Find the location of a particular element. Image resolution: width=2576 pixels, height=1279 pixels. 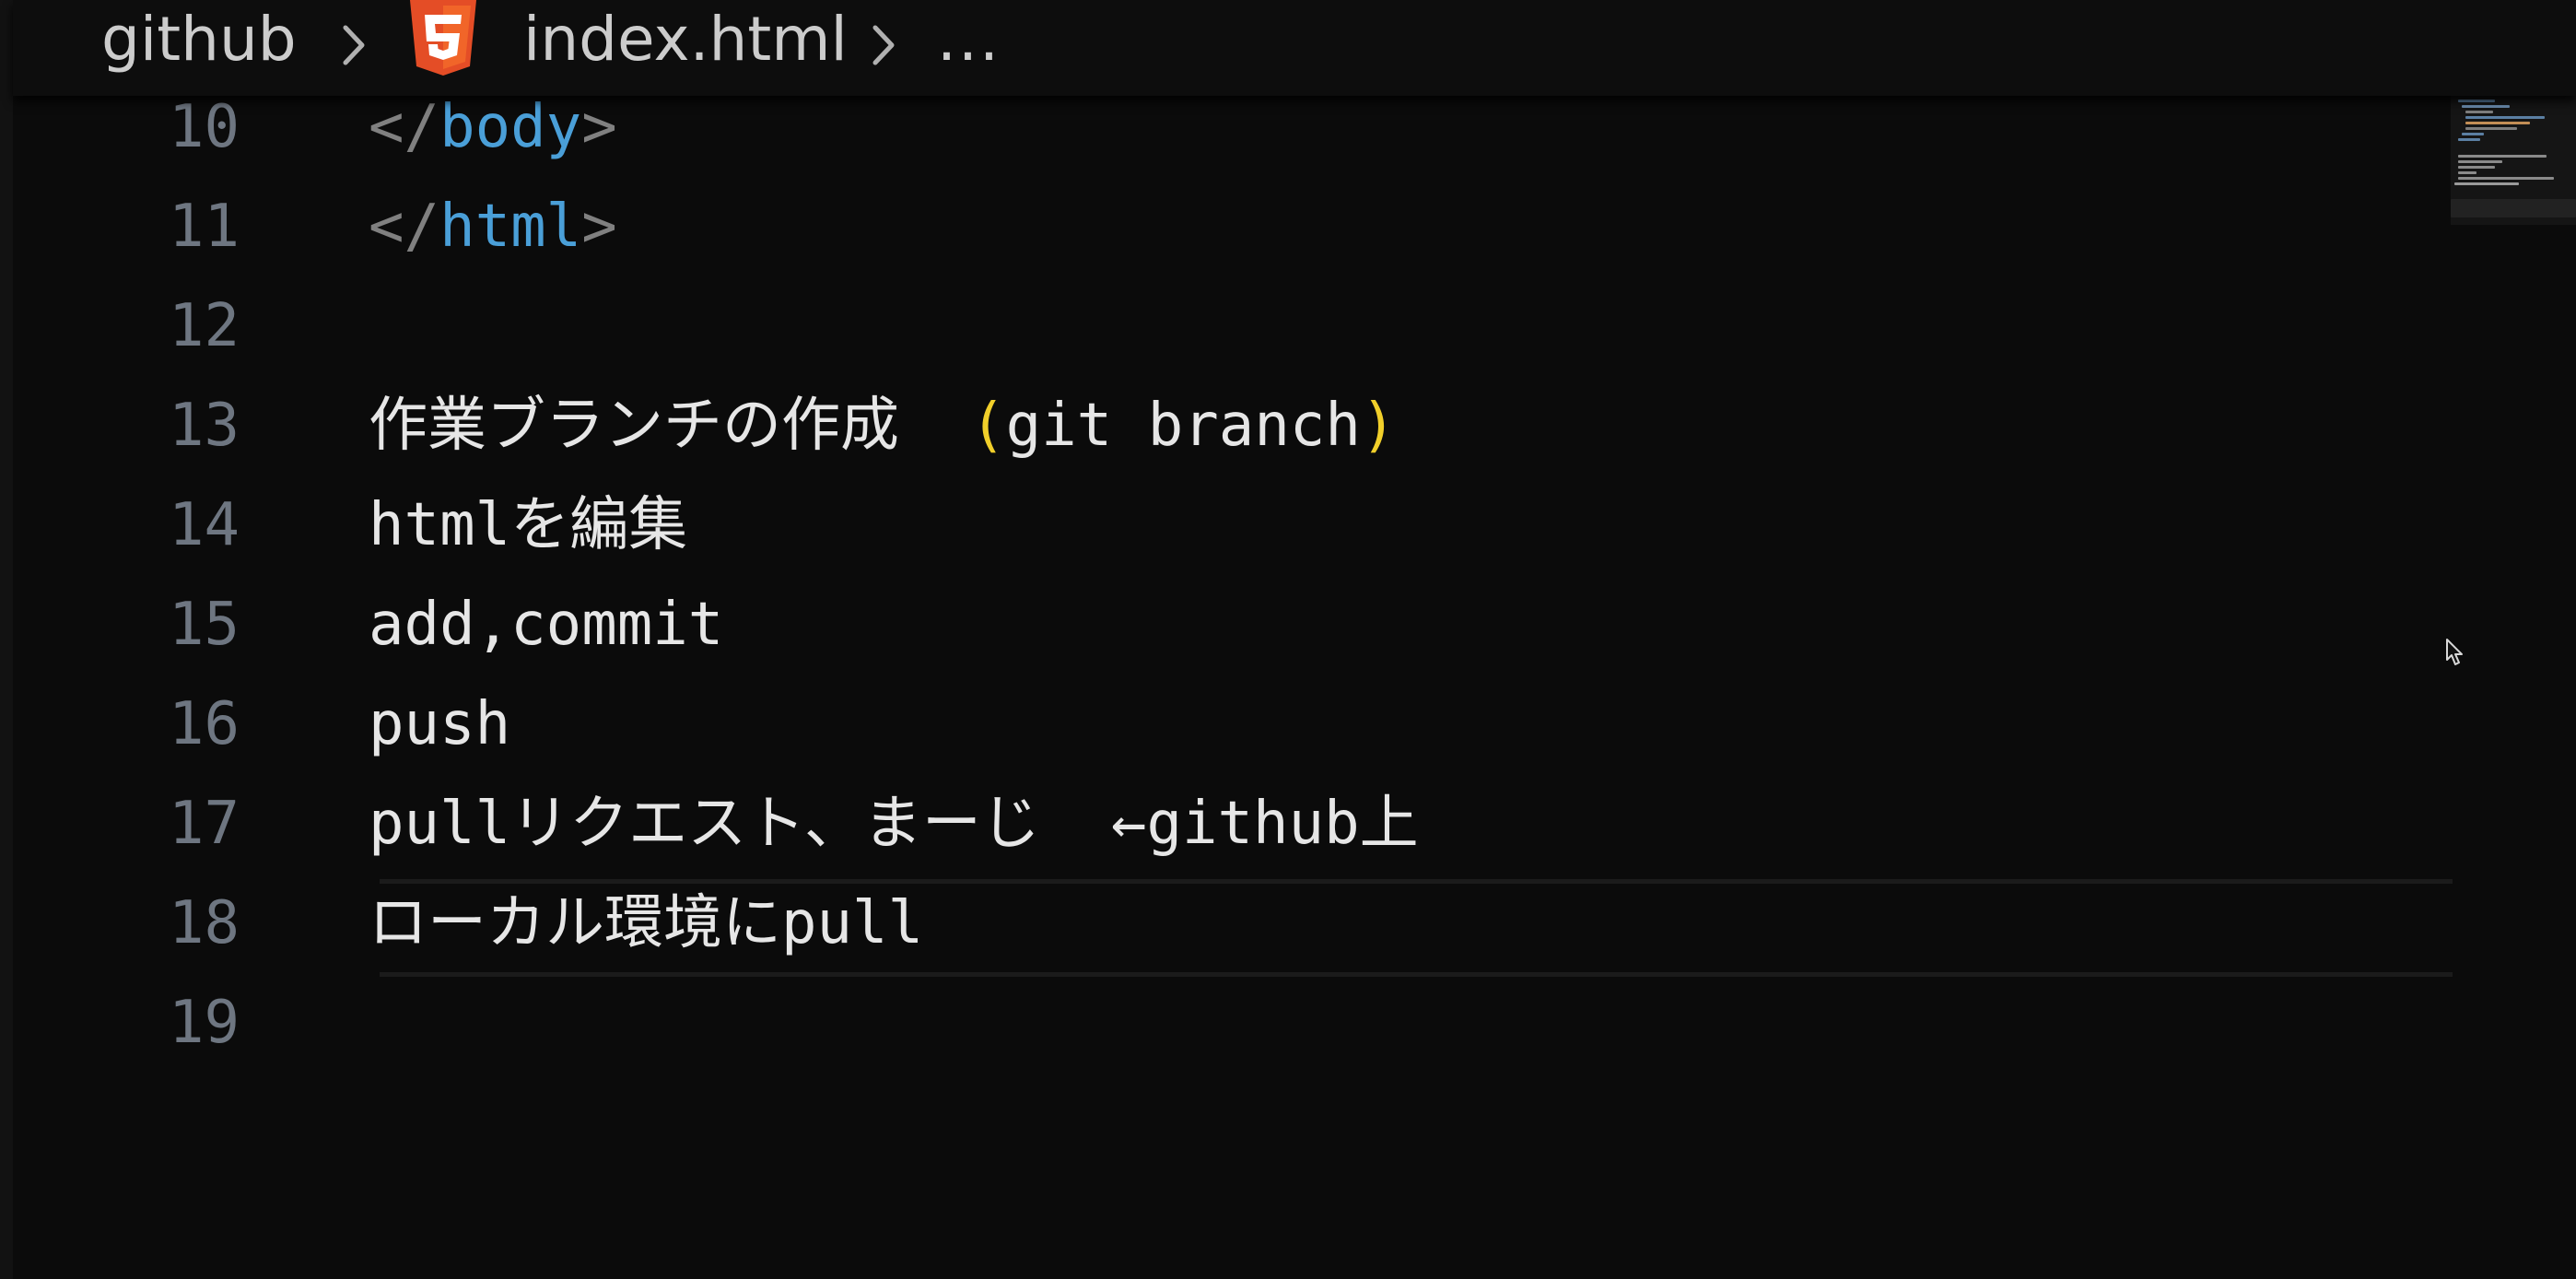

line-number: 11 is located at coordinates (204, 227).